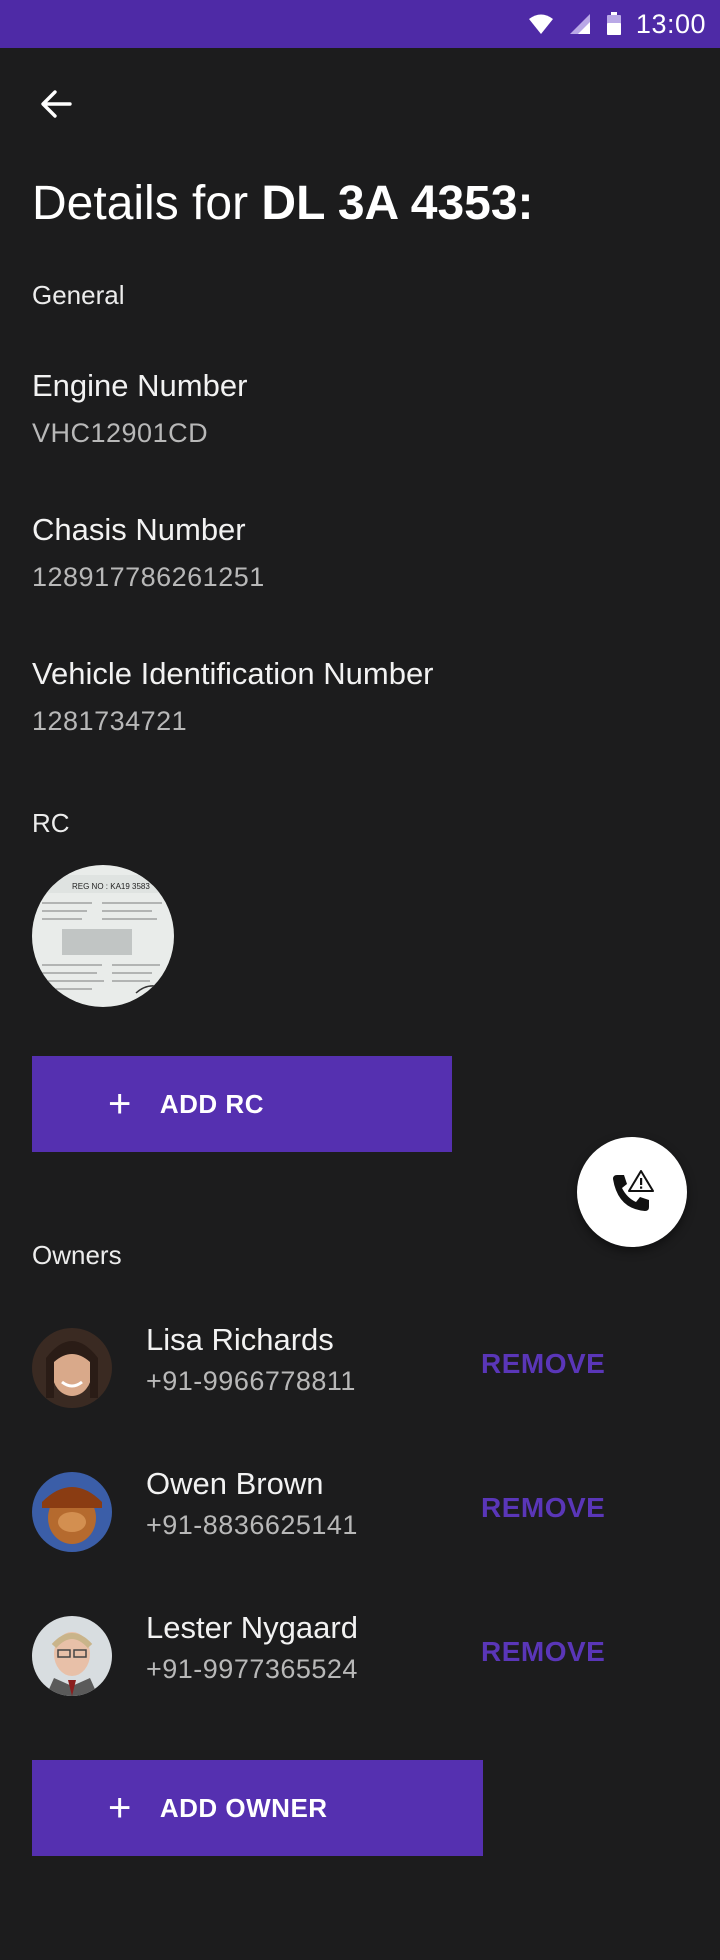 The width and height of the screenshot is (720, 1960). Describe the element at coordinates (235, 1483) in the screenshot. I see `owner-name: Owen Brown` at that location.